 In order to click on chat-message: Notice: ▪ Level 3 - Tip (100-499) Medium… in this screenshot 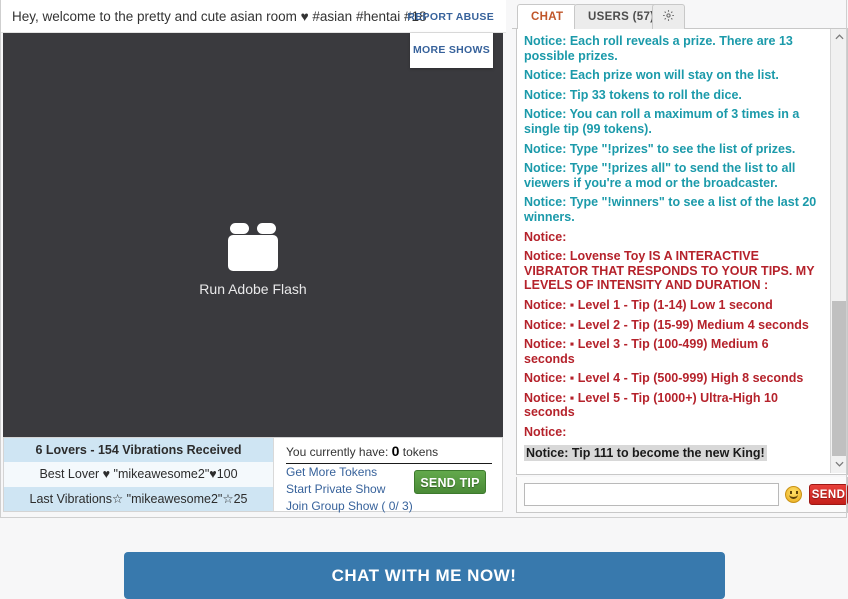, I will do `click(646, 351)`.